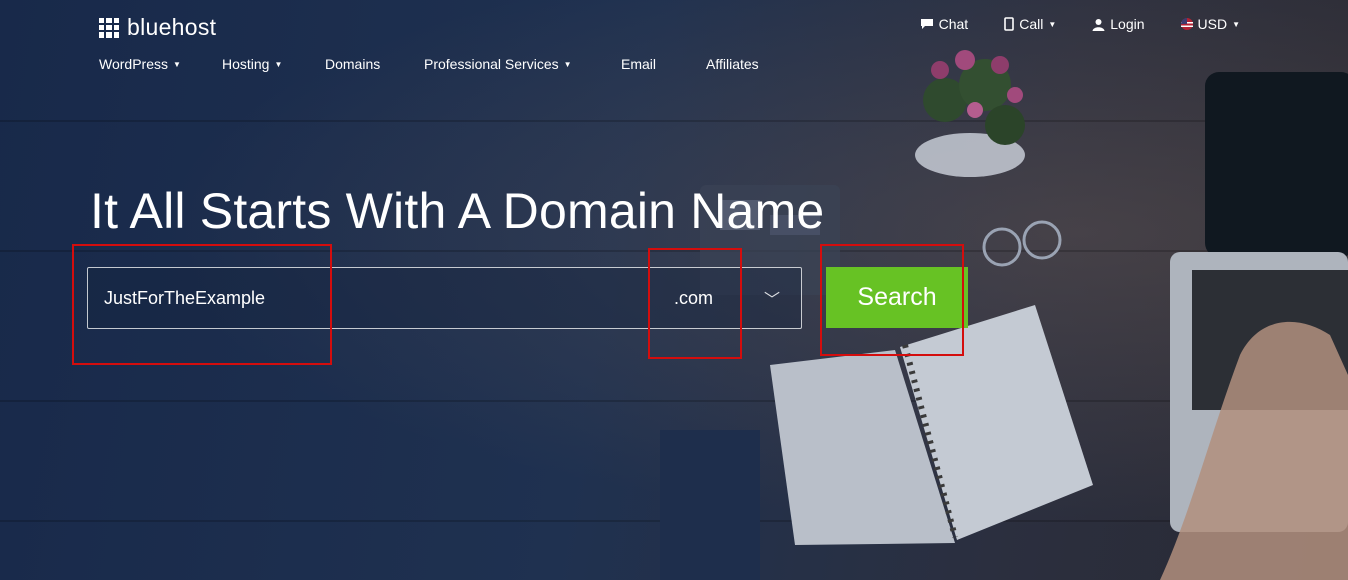 This screenshot has height=580, width=1348. What do you see at coordinates (1022, 243) in the screenshot?
I see `glasses-image` at bounding box center [1022, 243].